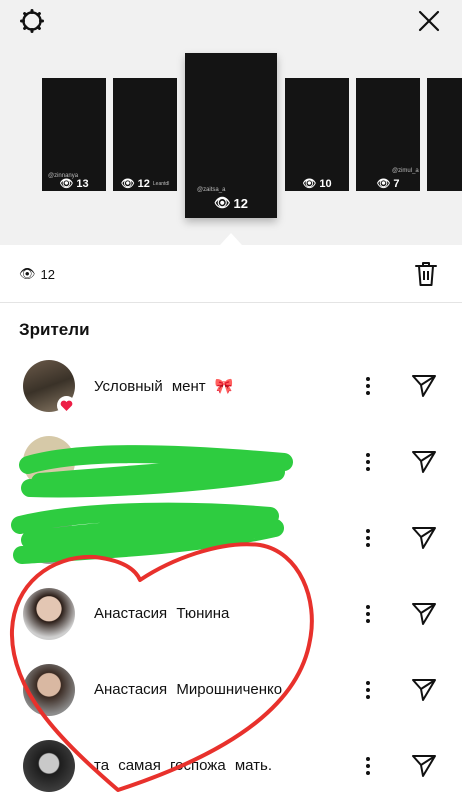  What do you see at coordinates (388, 134) in the screenshot?
I see `story-thumbnail: @zimul_a 👁 7` at bounding box center [388, 134].